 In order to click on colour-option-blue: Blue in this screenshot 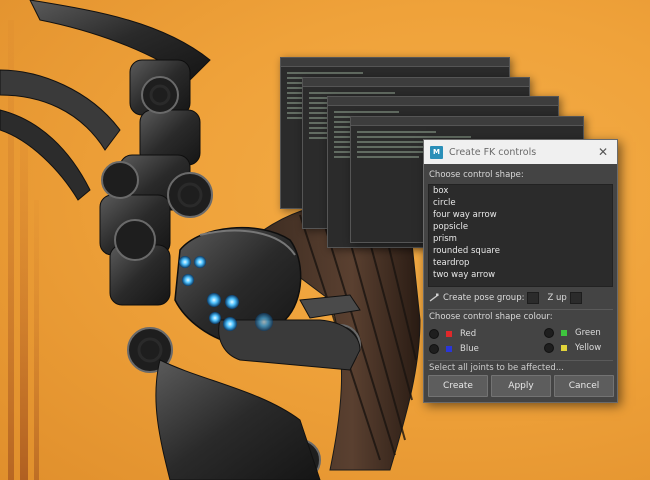, I will do `click(454, 348)`.